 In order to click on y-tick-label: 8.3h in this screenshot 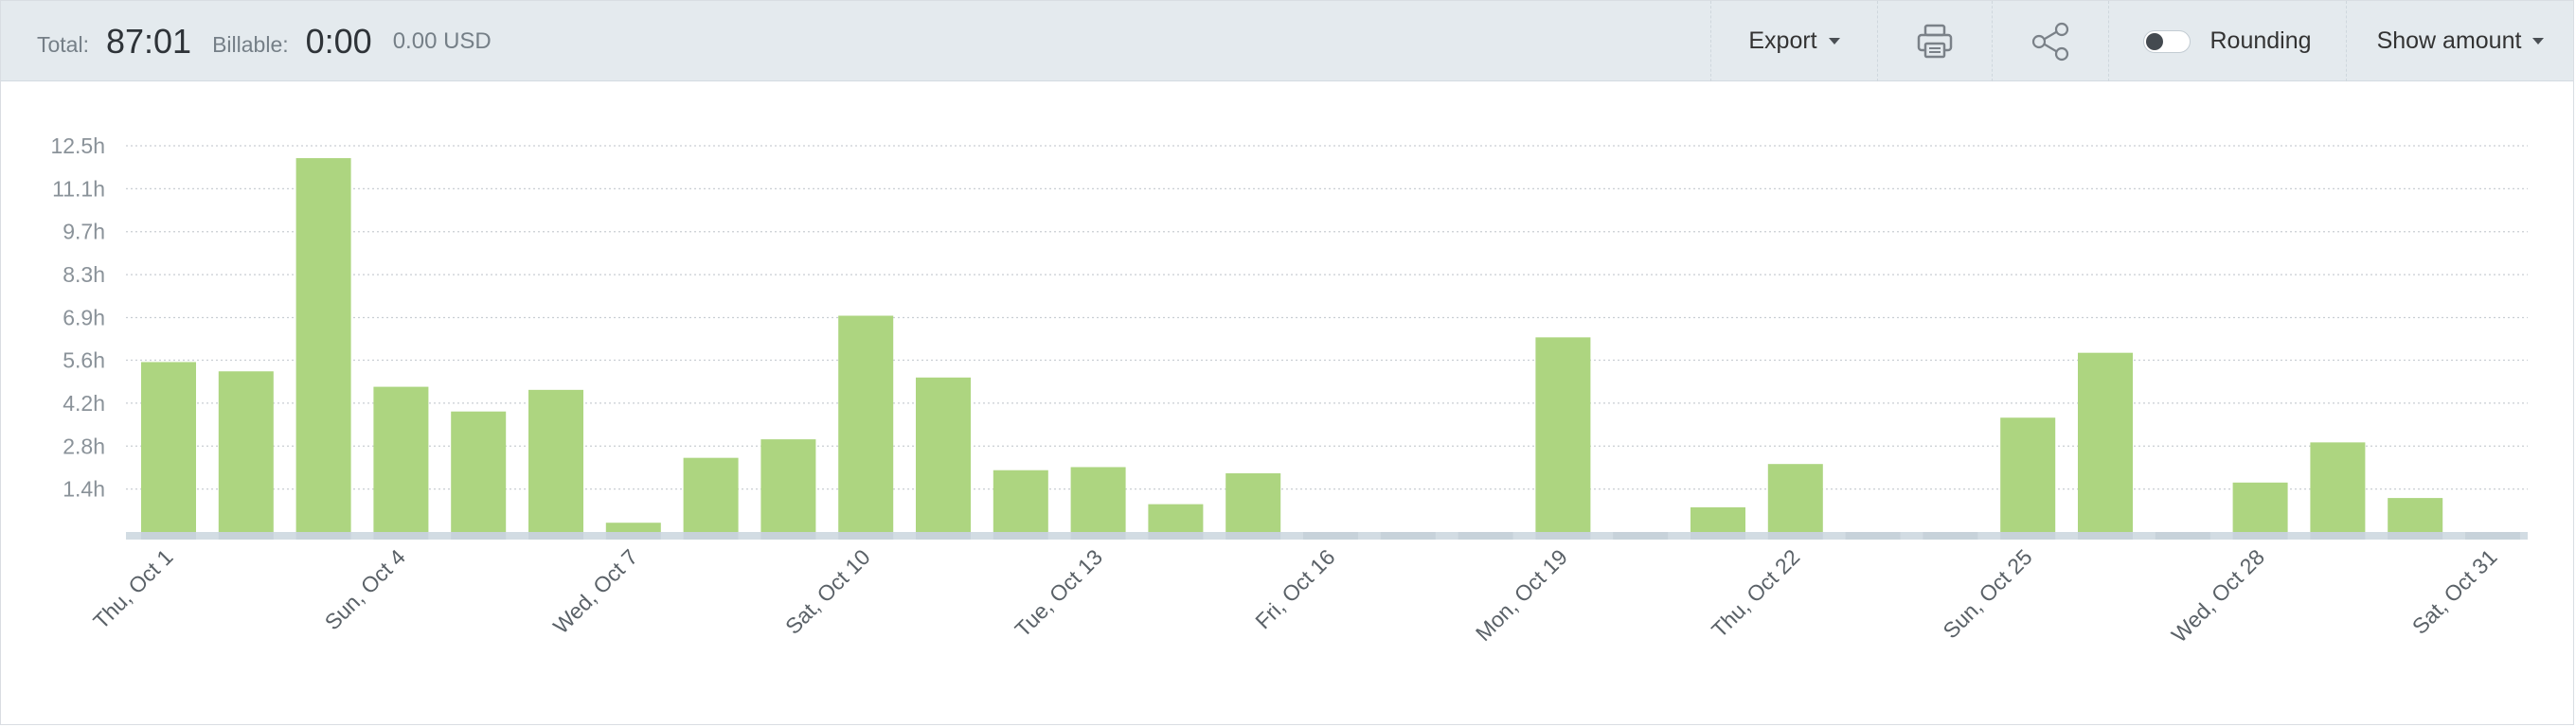, I will do `click(84, 274)`.